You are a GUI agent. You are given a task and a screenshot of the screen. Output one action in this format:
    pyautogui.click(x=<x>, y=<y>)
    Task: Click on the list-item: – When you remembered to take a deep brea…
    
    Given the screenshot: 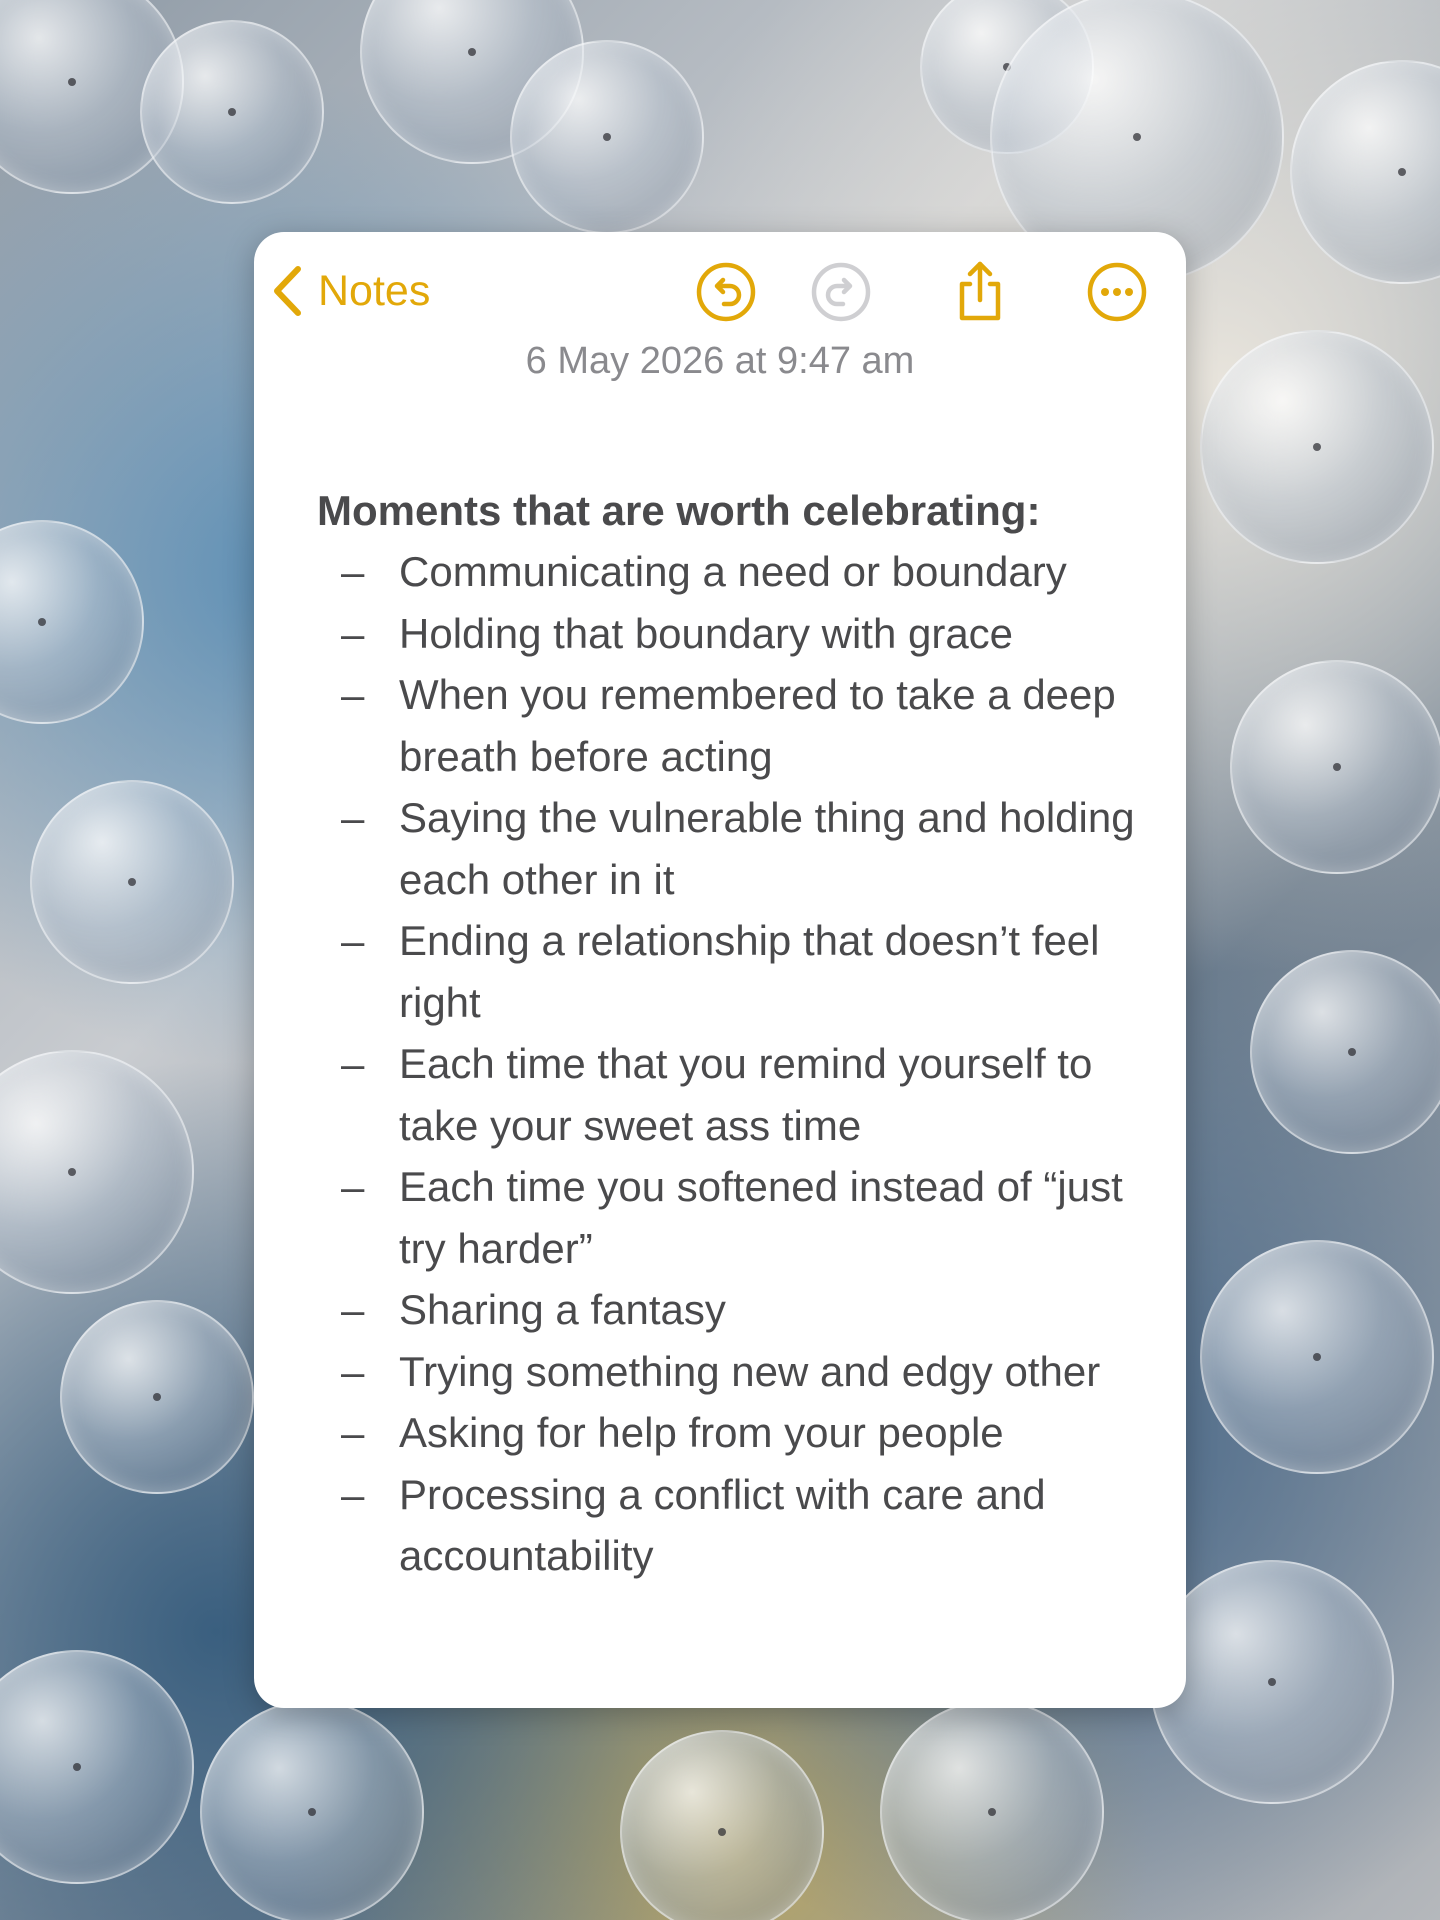 What is the action you would take?
    pyautogui.click(x=747, y=725)
    